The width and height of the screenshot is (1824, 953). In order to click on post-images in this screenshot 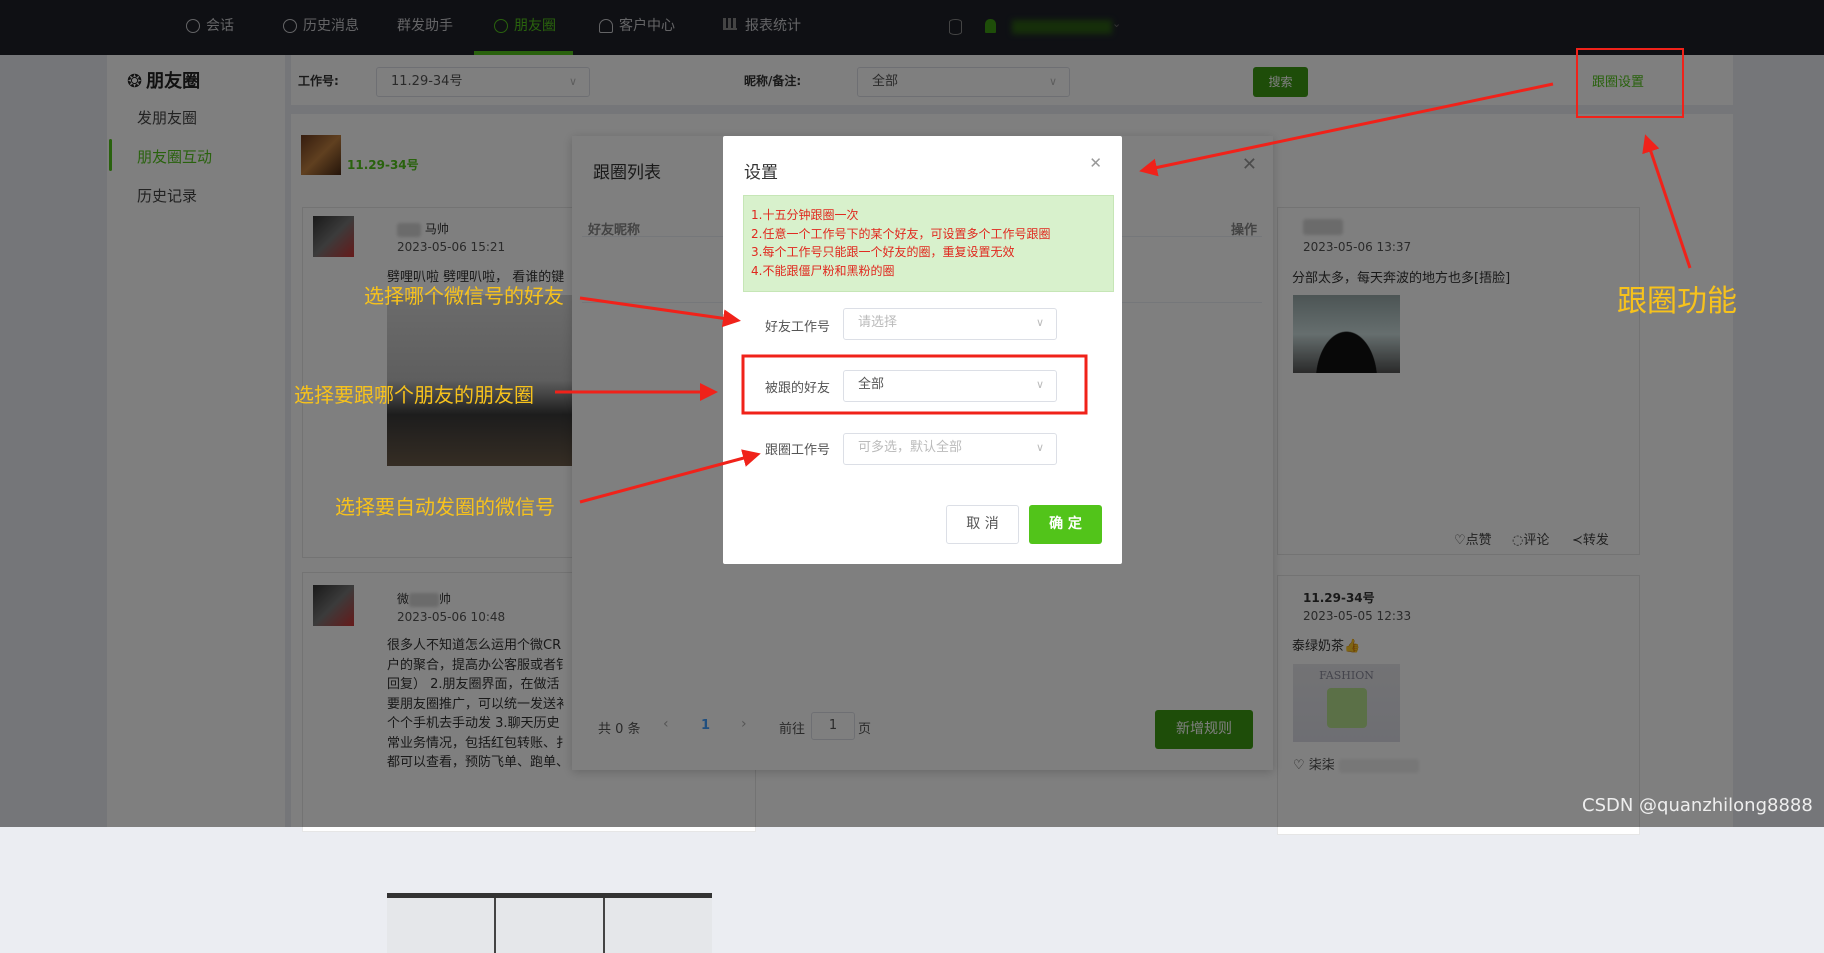, I will do `click(549, 923)`.